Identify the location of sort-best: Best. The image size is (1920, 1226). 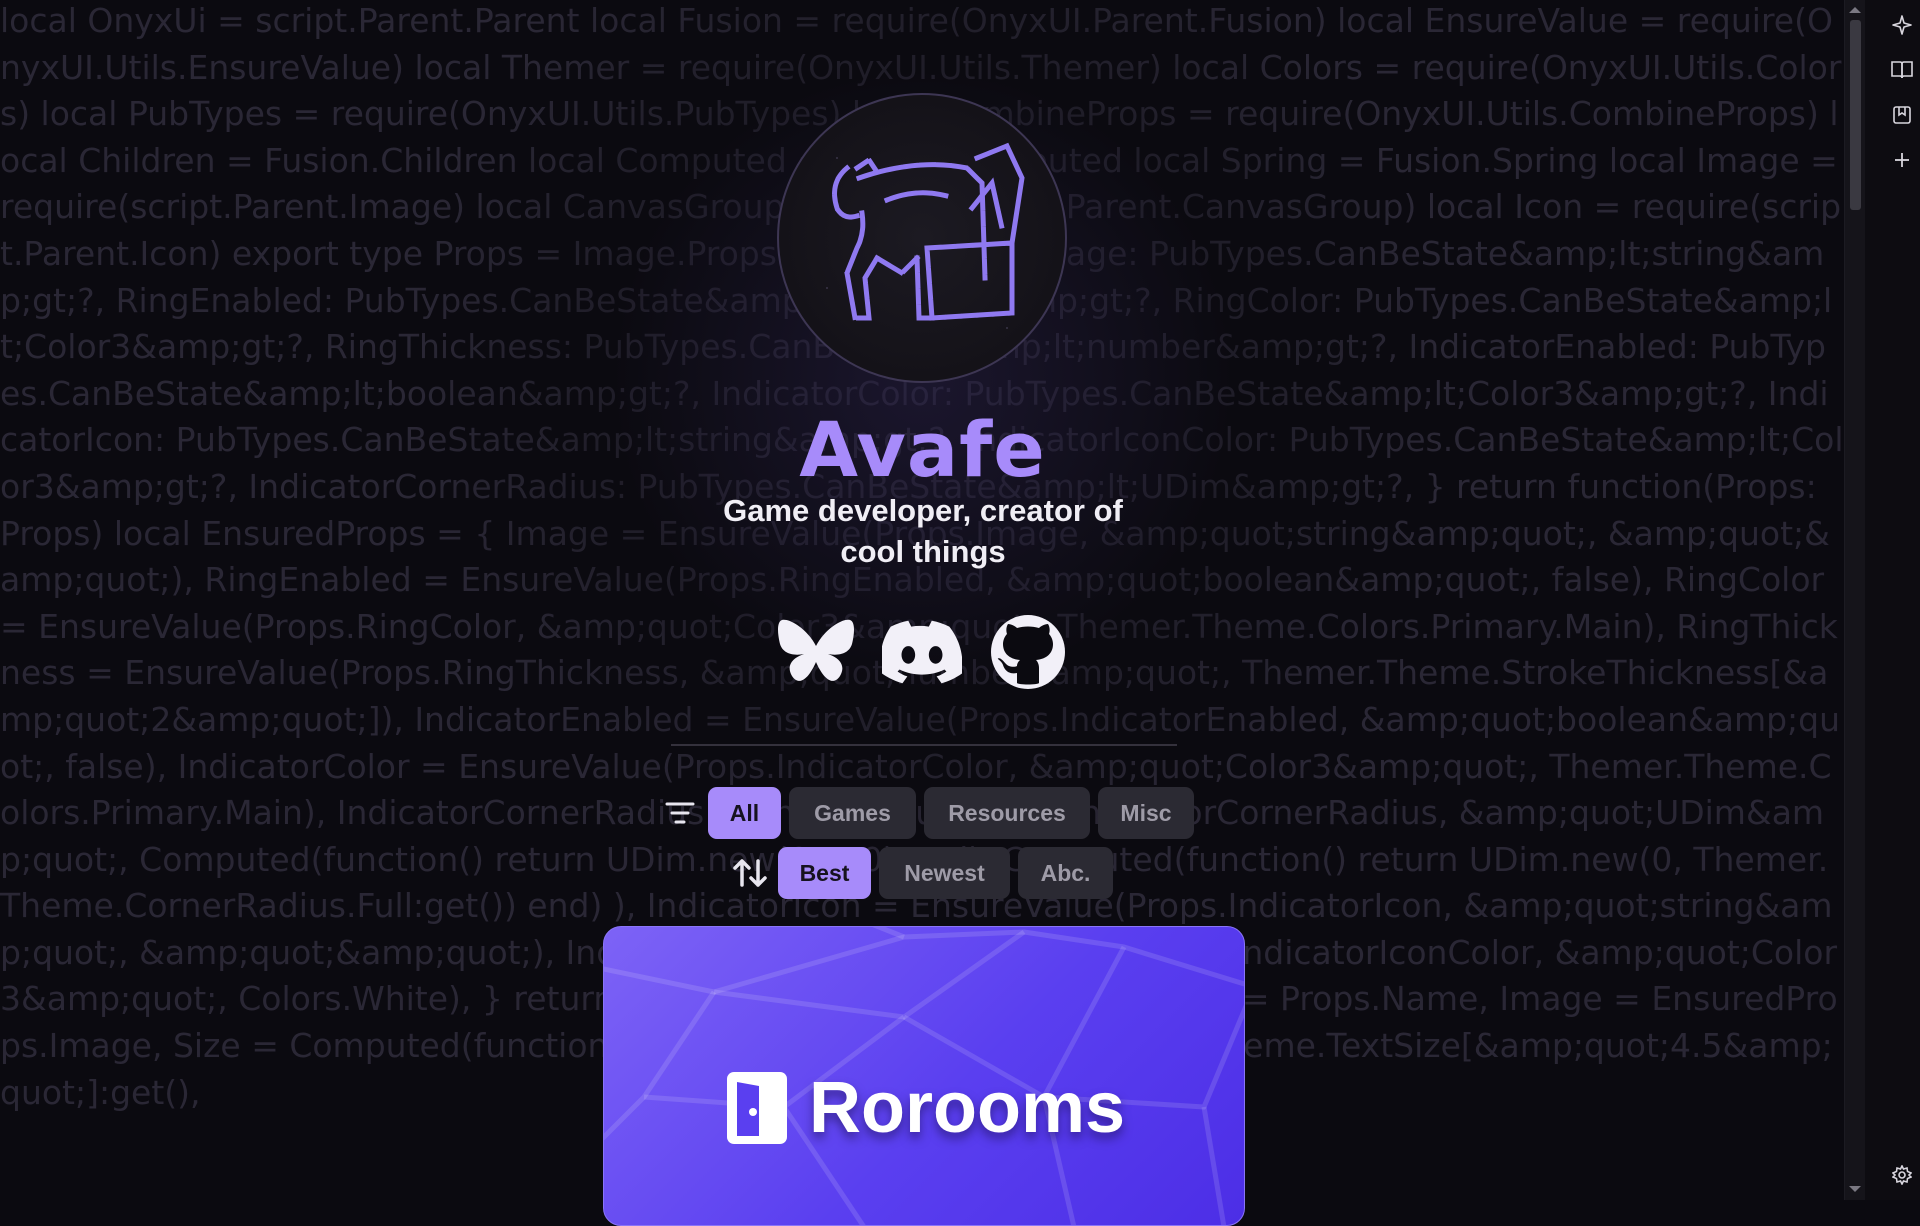
(824, 873).